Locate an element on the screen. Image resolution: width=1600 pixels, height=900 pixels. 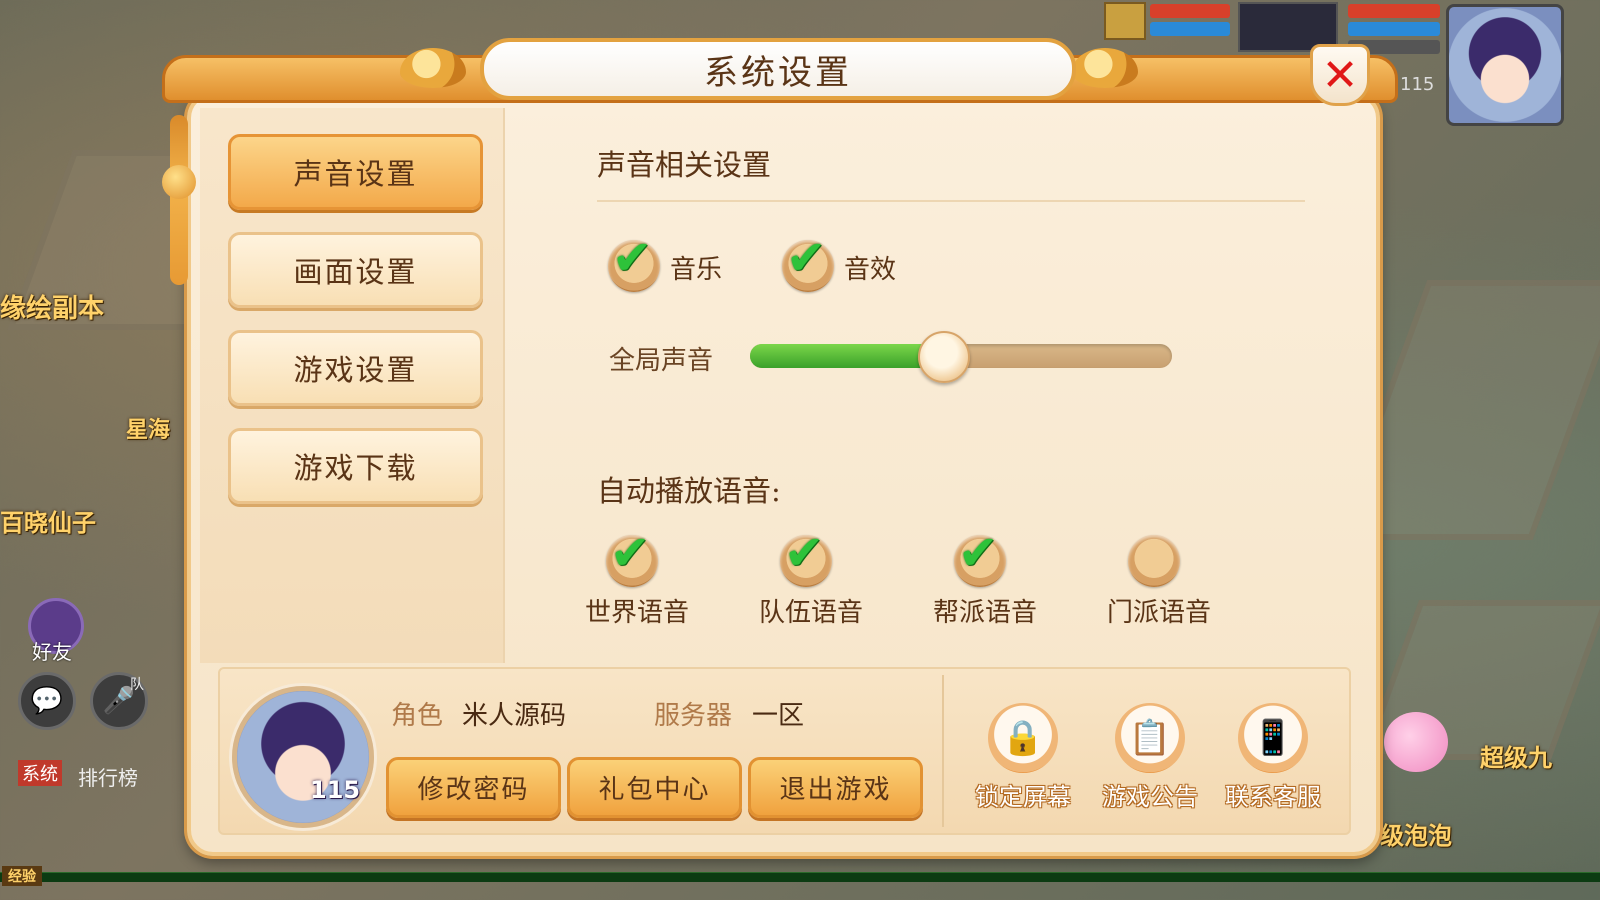
change-password-button: 修改密码 is located at coordinates (473, 787).